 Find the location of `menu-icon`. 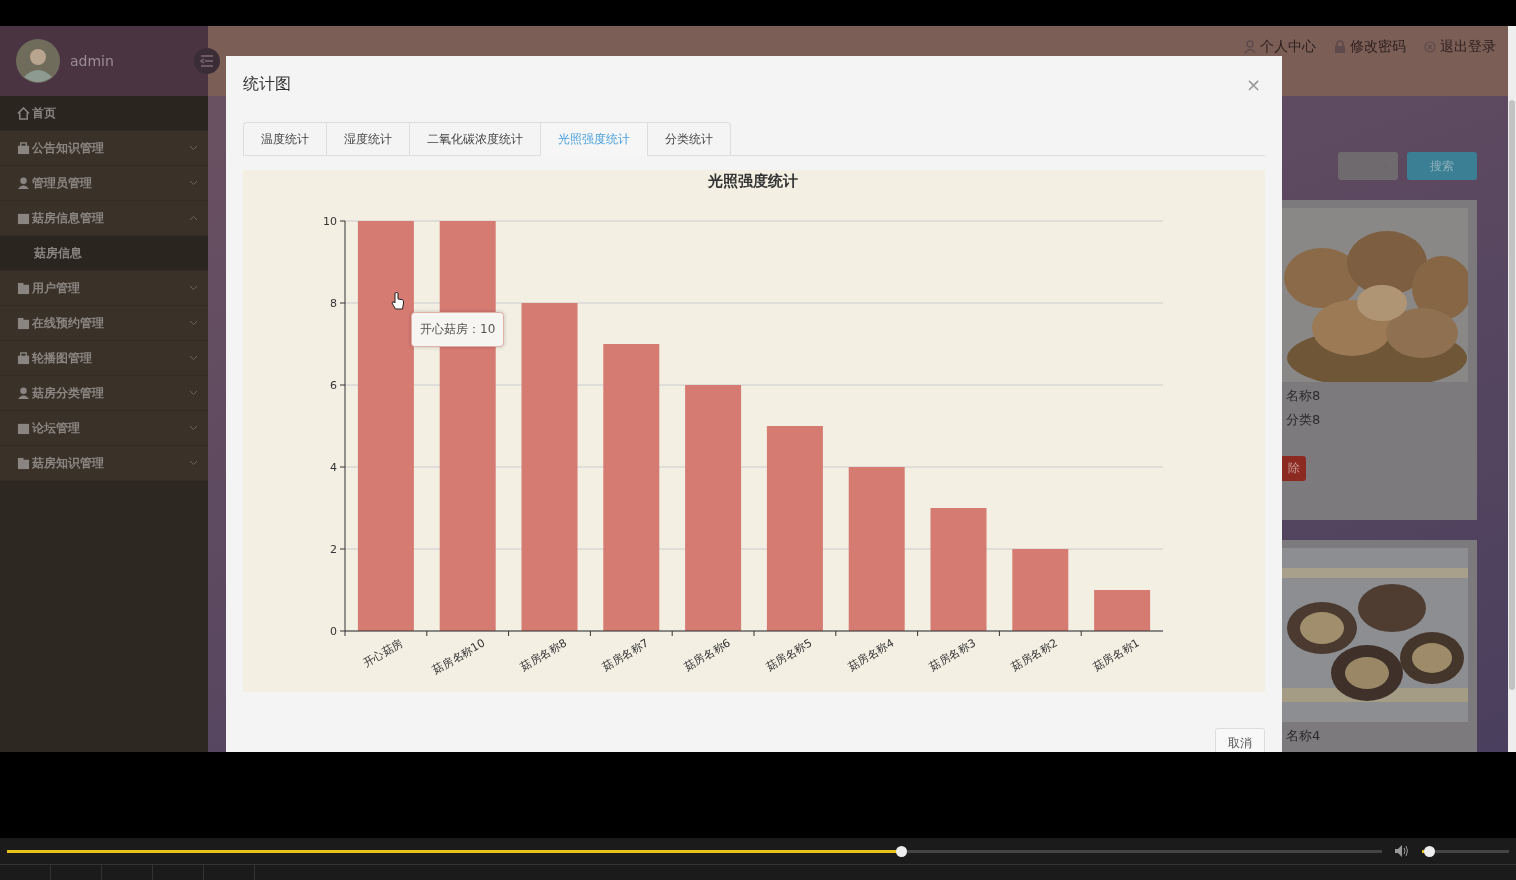

menu-icon is located at coordinates (207, 61).